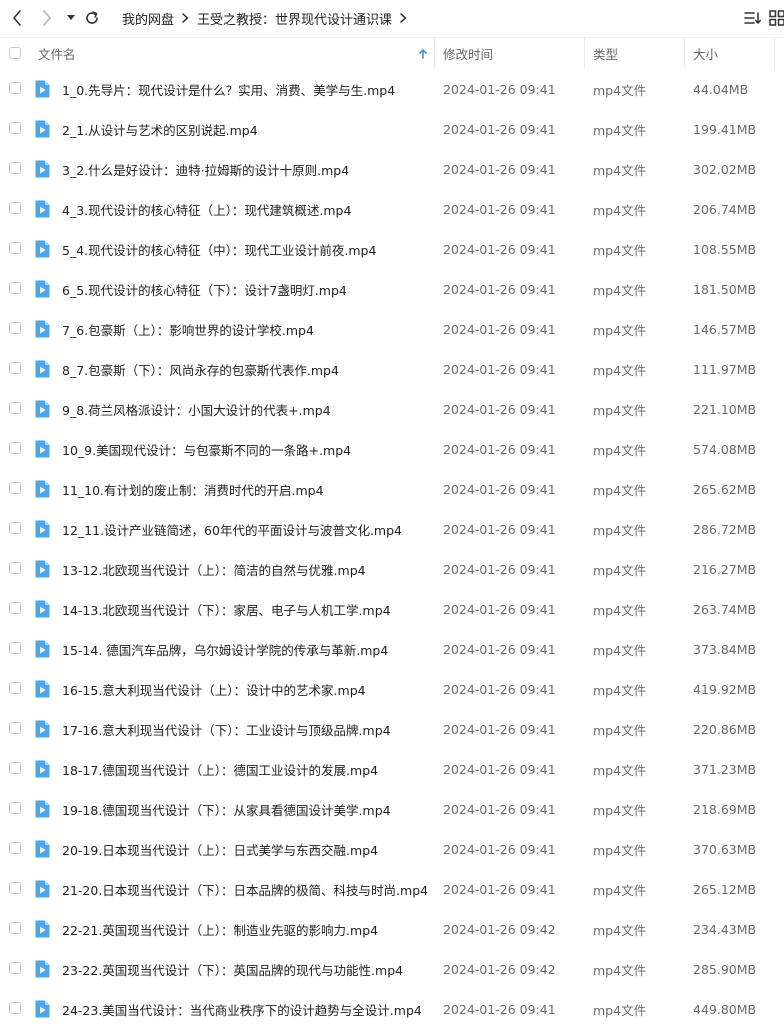  What do you see at coordinates (753, 18) in the screenshot?
I see `sort-menu-button` at bounding box center [753, 18].